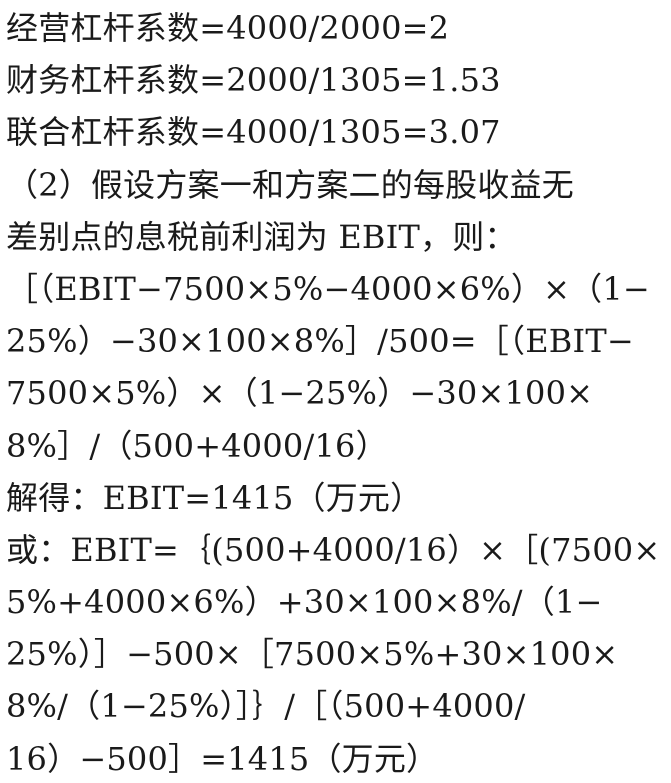 This screenshot has height=783, width=671. Describe the element at coordinates (304, 602) in the screenshot. I see `alternative-line-2: 5%+4000×6%）+30×100×8%/（1−` at that location.